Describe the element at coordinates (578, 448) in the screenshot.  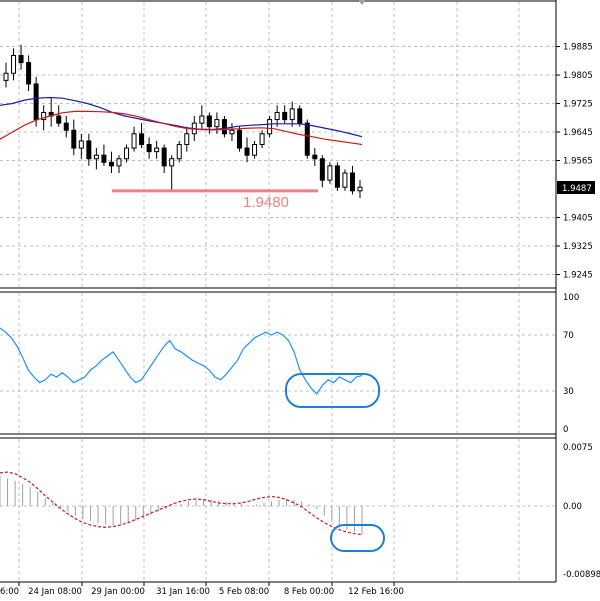
I see `macd-tick-label: 0.0075` at that location.